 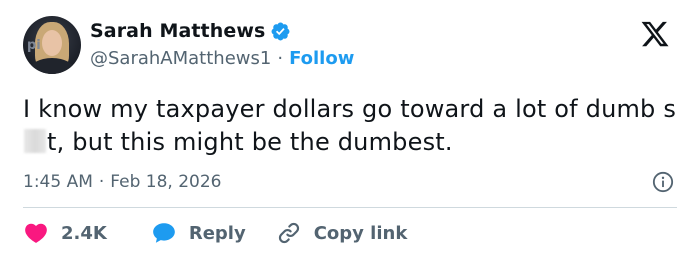 I want to click on like-count: 2.4K, so click(x=84, y=233).